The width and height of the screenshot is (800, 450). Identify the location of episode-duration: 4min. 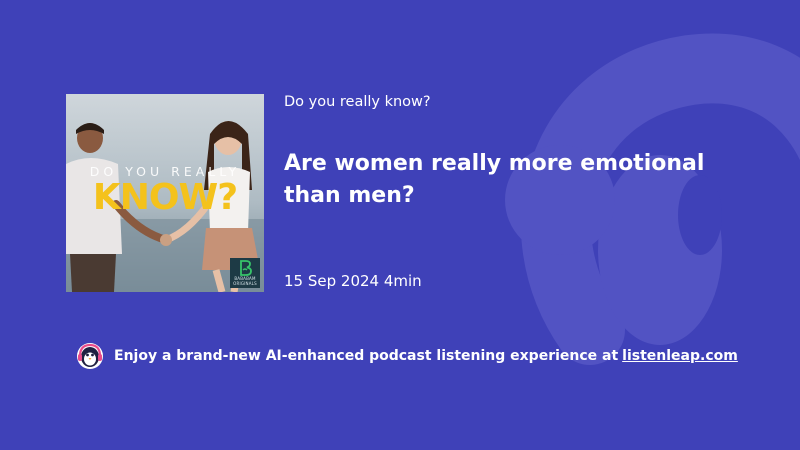
(402, 281).